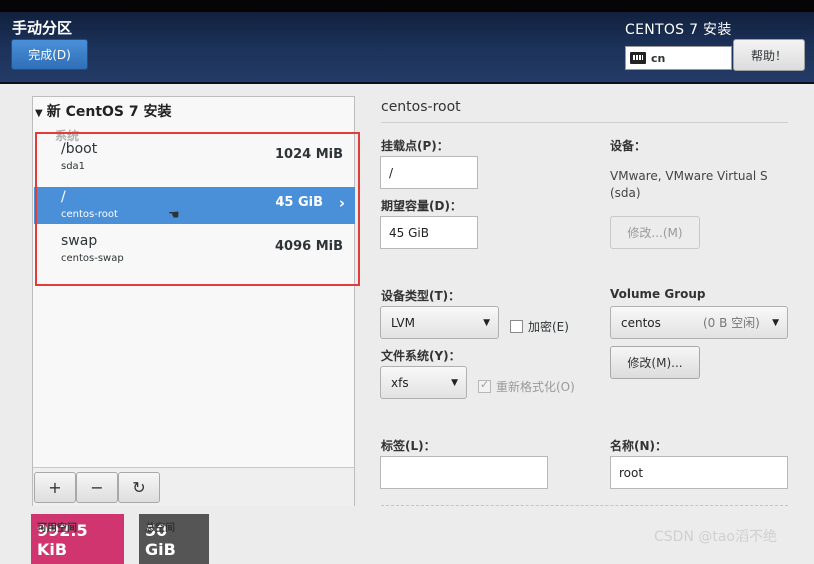 This screenshot has width=814, height=564. Describe the element at coordinates (535, 387) in the screenshot. I see `reformat-label: 重新格式化(O)` at that location.